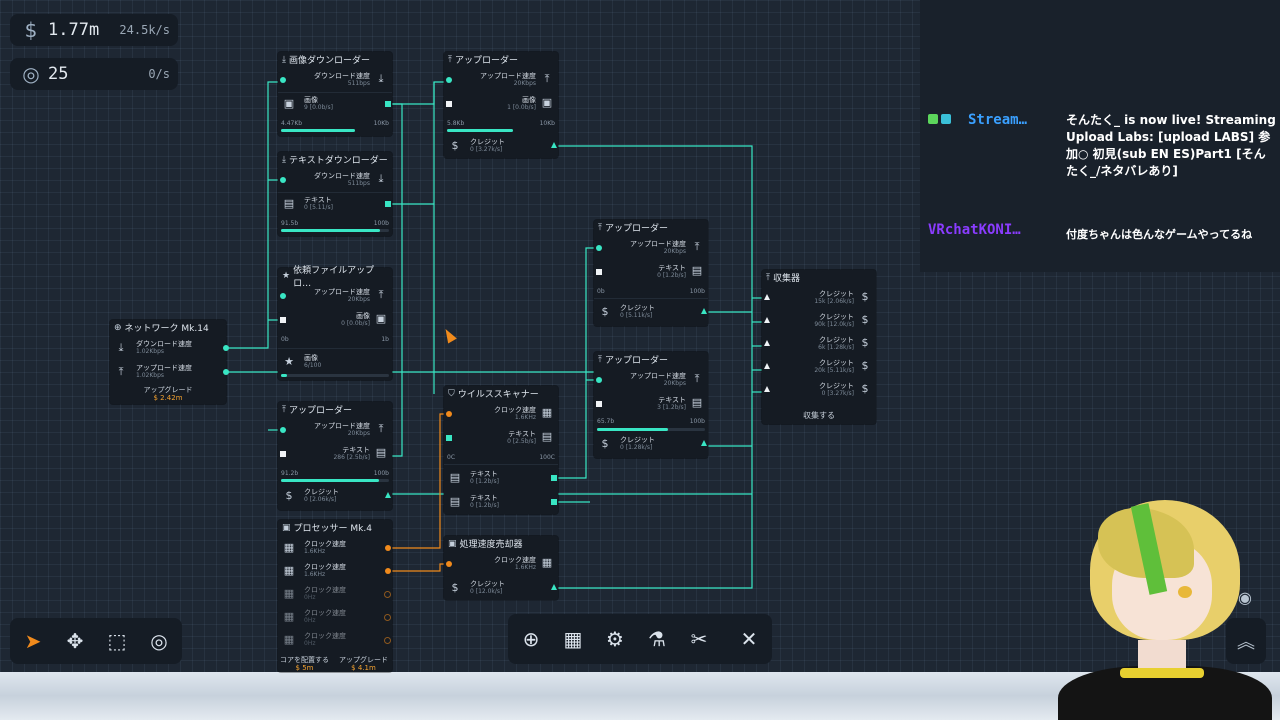 This screenshot has width=1280, height=720. Describe the element at coordinates (697, 421) in the screenshot. I see `range-max: 100b` at that location.